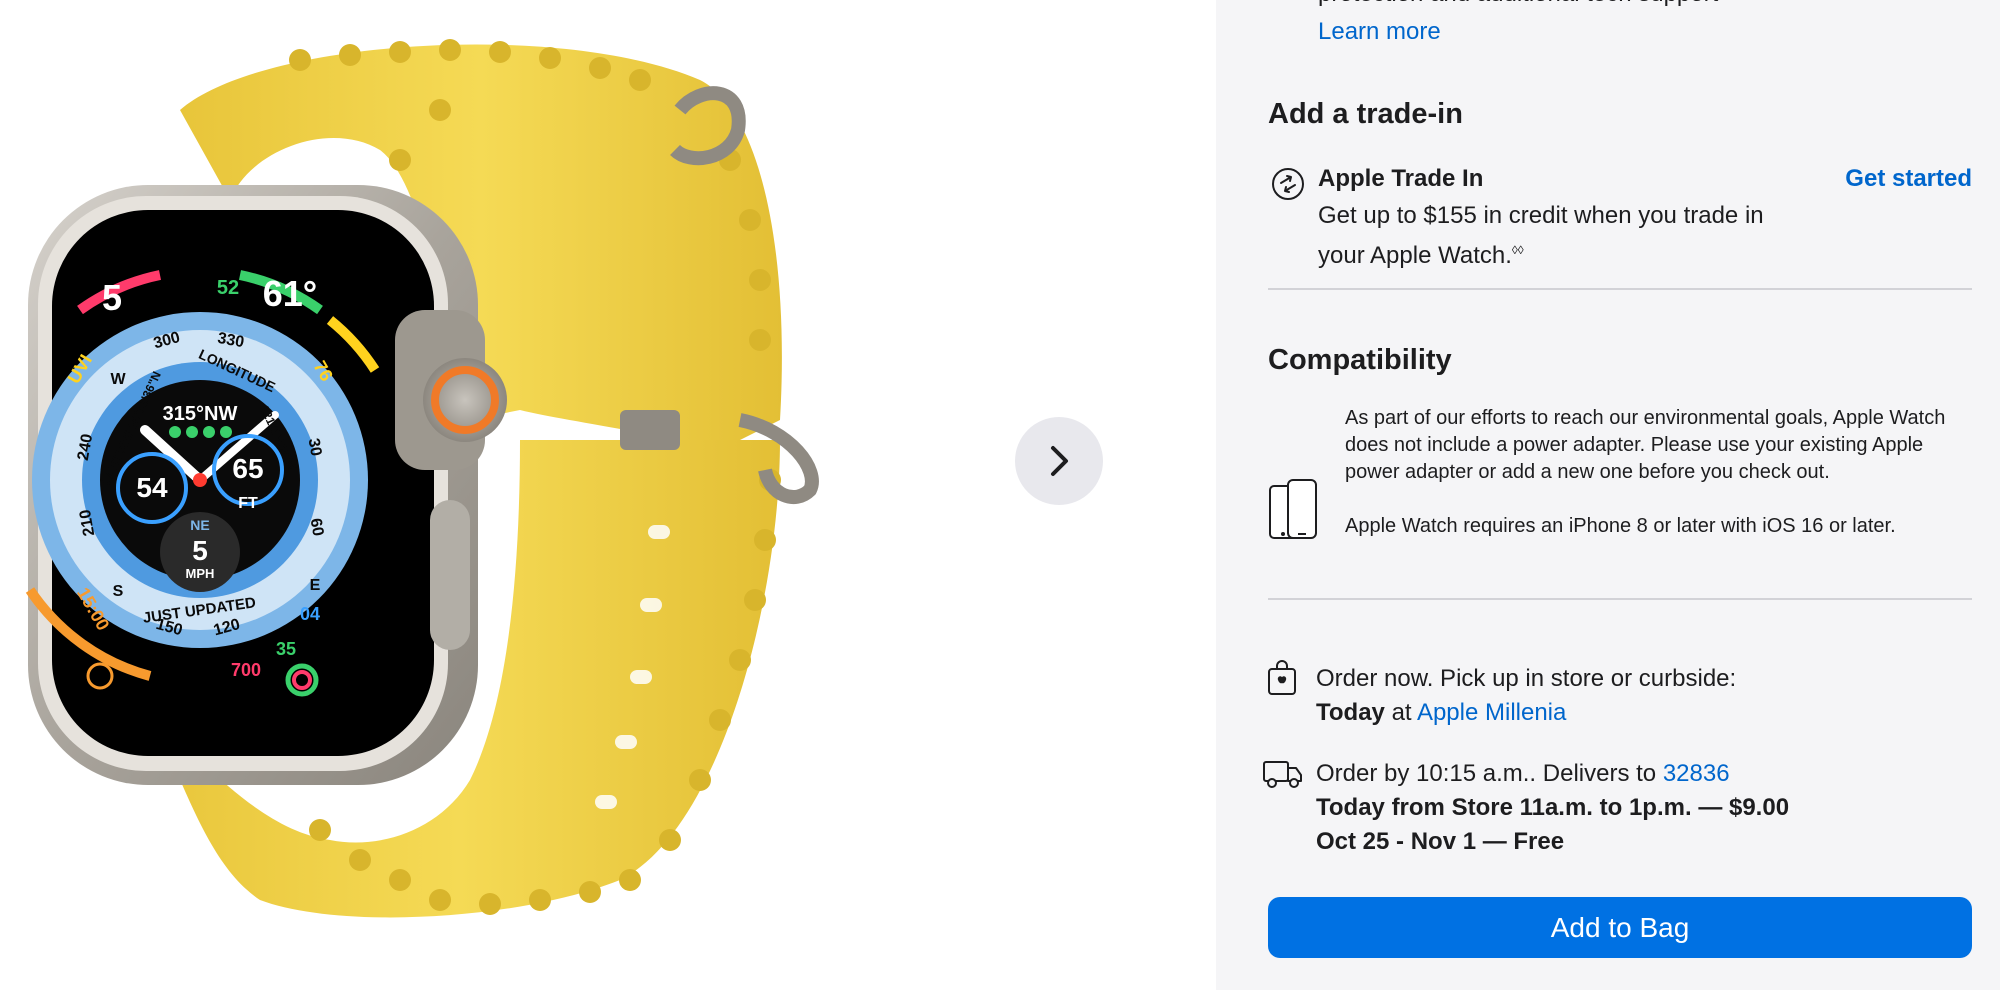 The width and height of the screenshot is (2000, 990). Describe the element at coordinates (246, 670) in the screenshot. I see `face-ring-value: 700` at that location.